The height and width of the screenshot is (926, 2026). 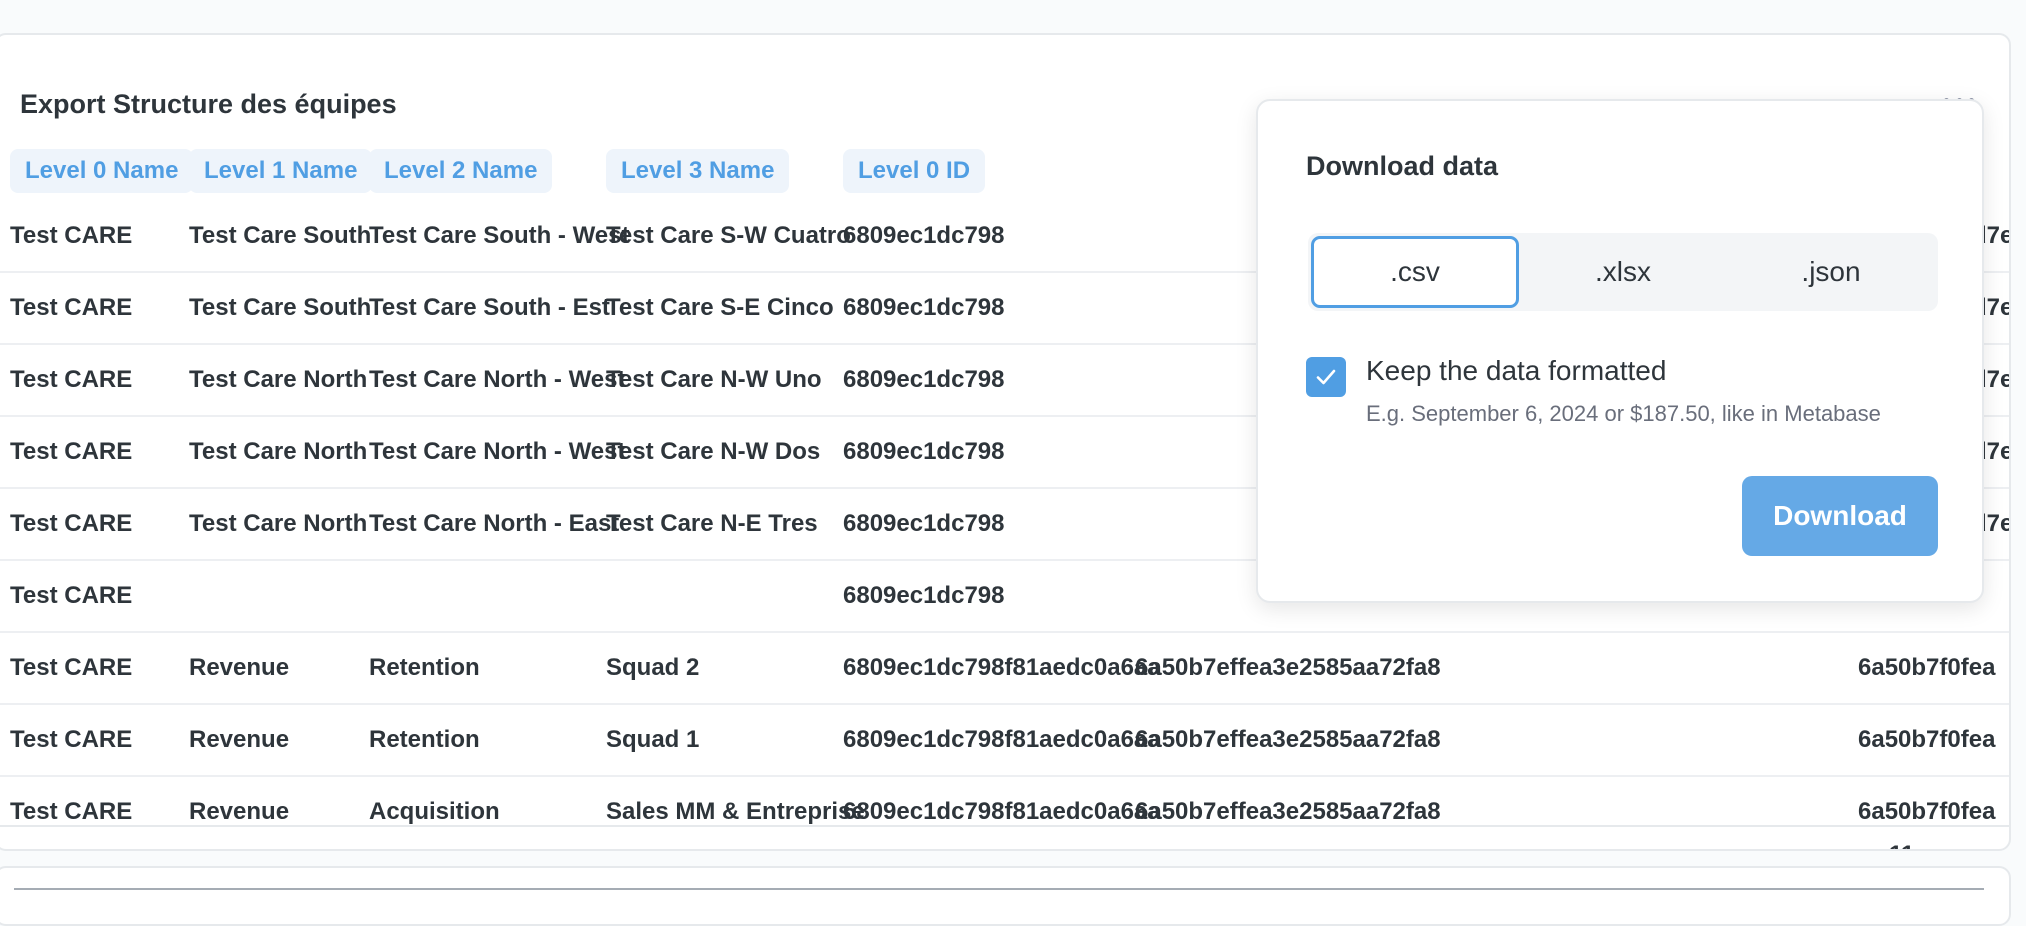 What do you see at coordinates (735, 801) in the screenshot?
I see `table-cell: Sales MM & Entreprise` at bounding box center [735, 801].